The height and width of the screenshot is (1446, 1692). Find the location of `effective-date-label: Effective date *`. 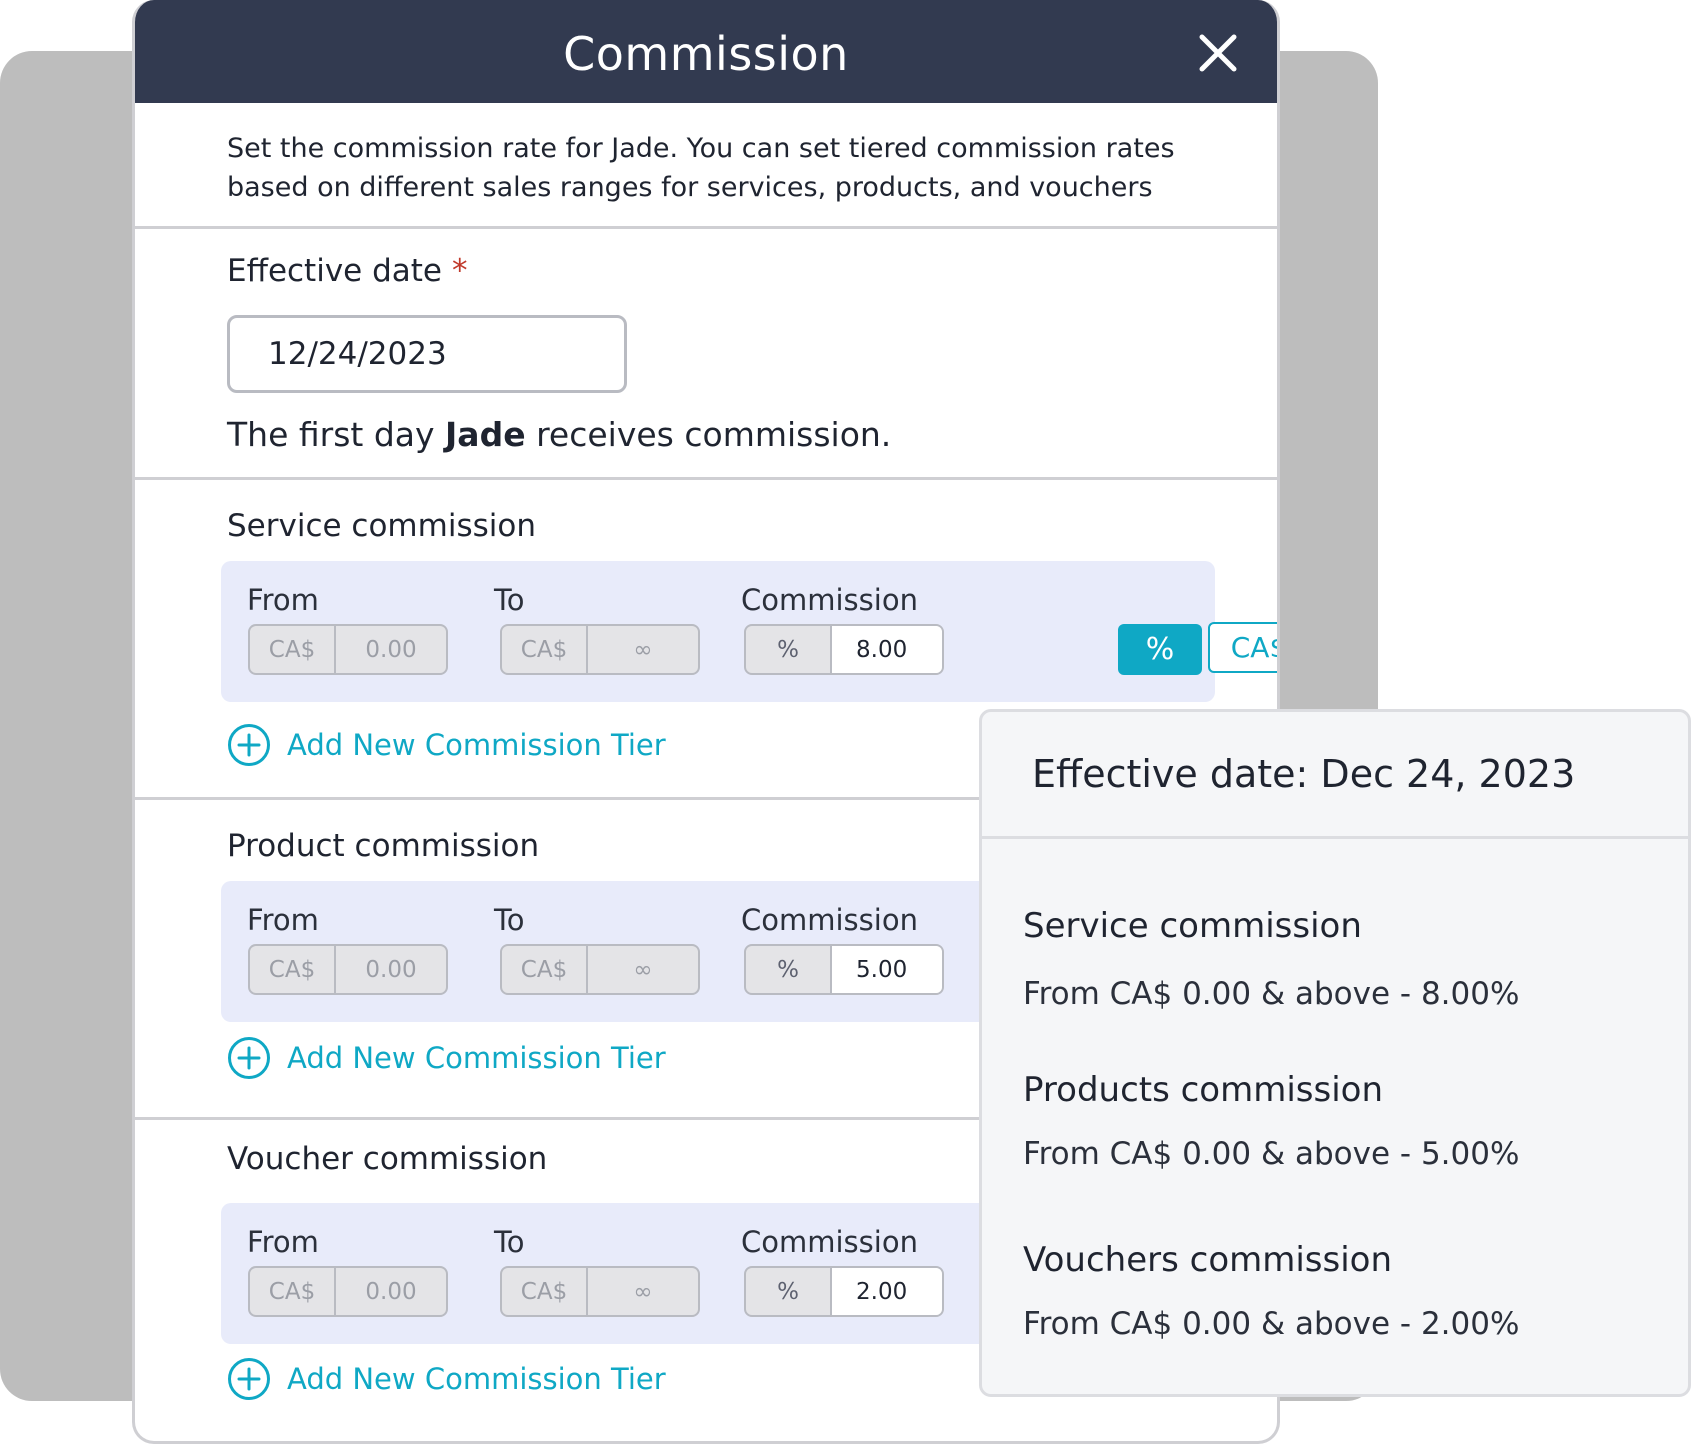

effective-date-label: Effective date * is located at coordinates (347, 271).